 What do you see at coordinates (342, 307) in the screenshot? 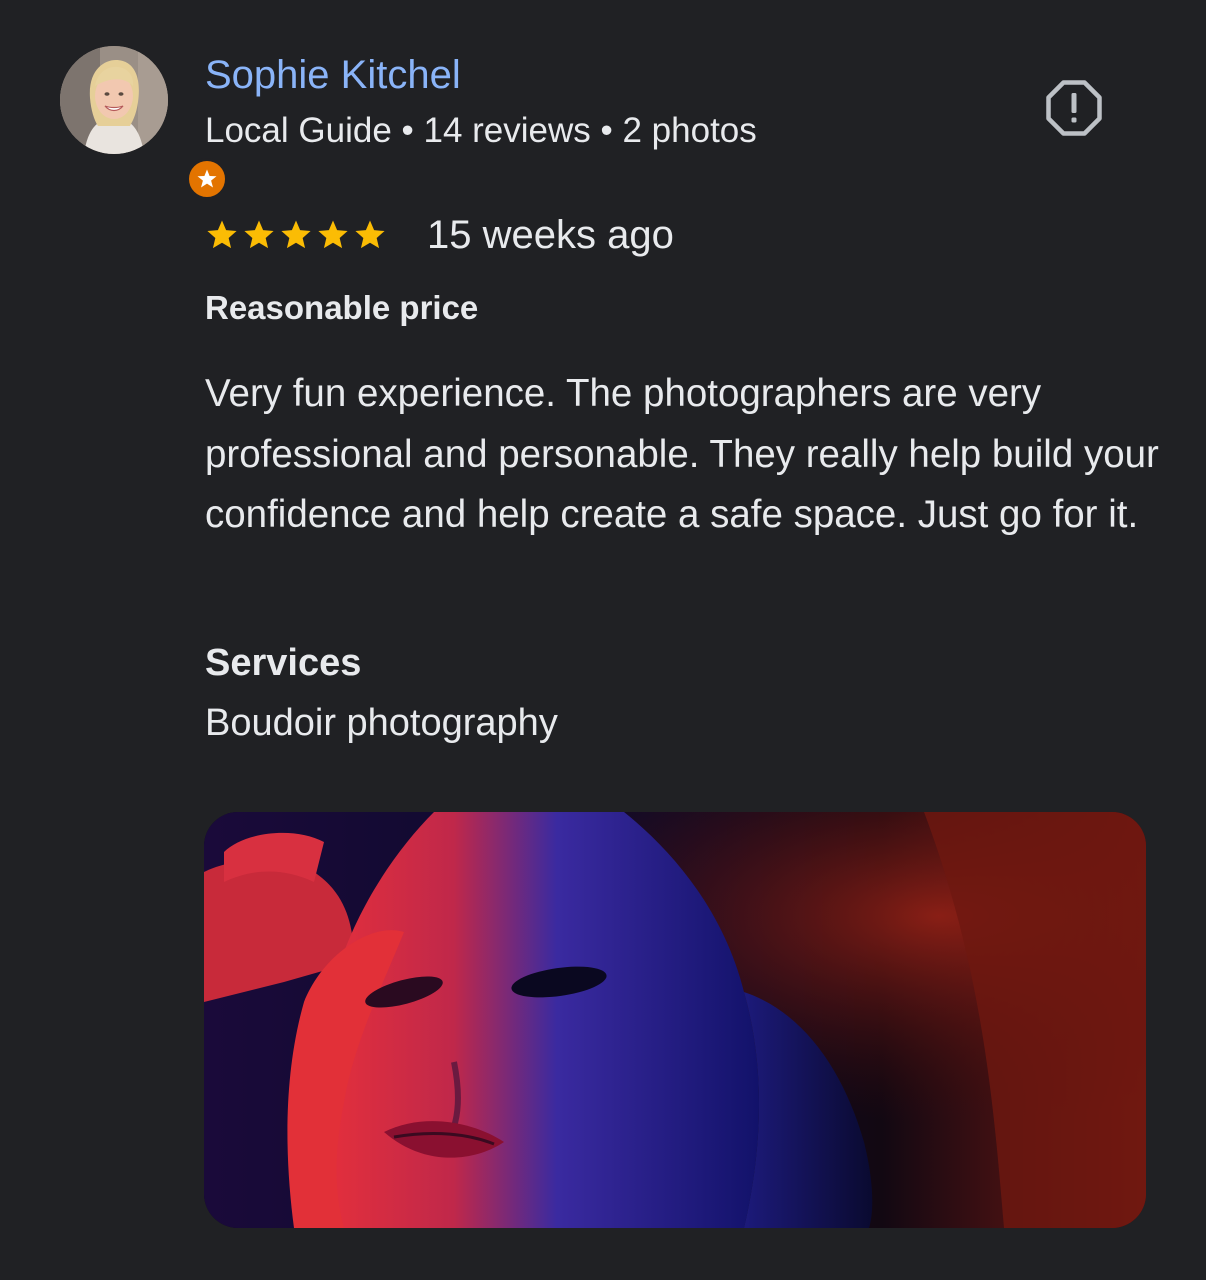
I see `review-highlight: Reasonable price` at bounding box center [342, 307].